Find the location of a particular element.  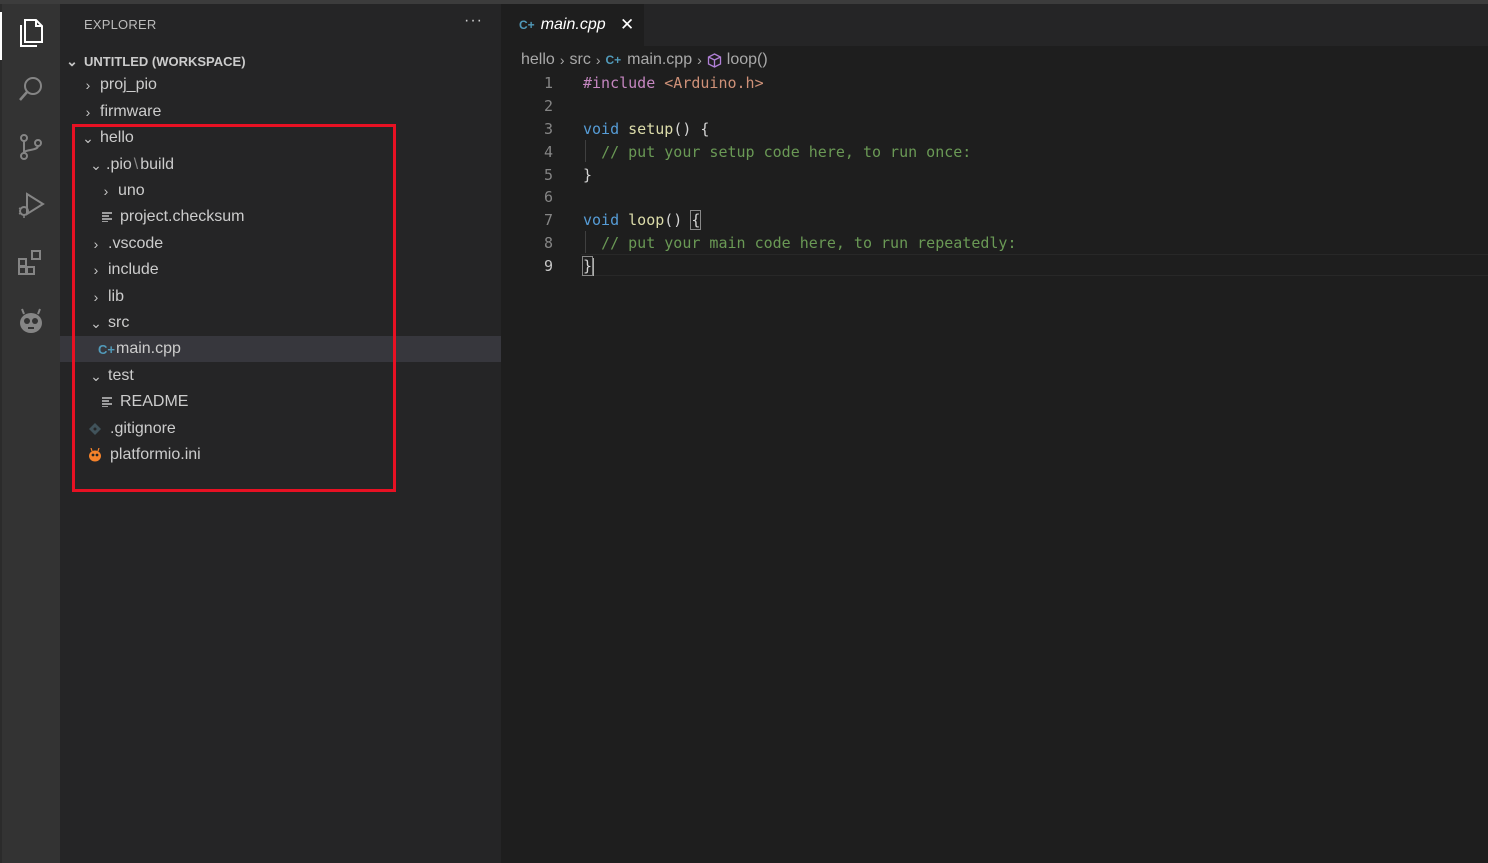

code-punct: } is located at coordinates (588, 175).